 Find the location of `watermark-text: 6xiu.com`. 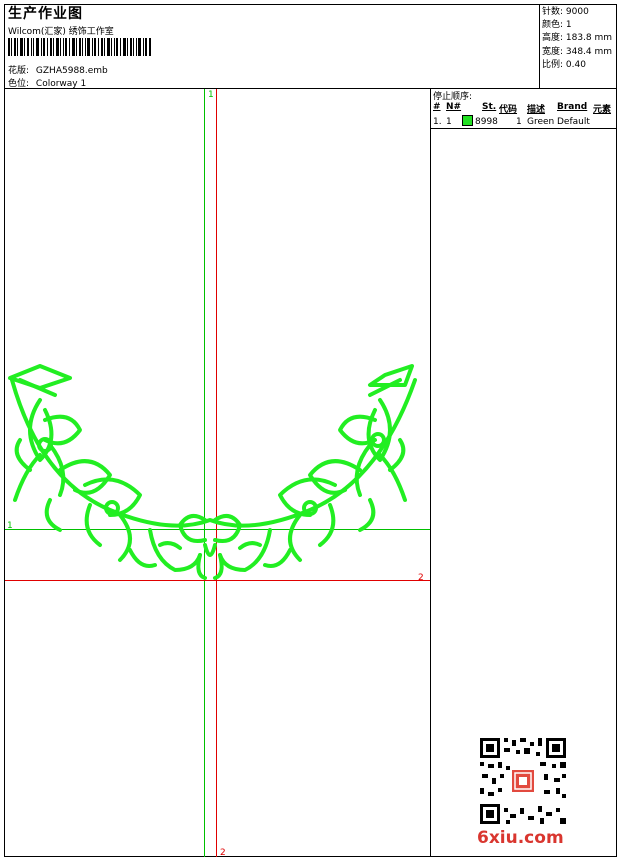

watermark-text: 6xiu.com is located at coordinates (520, 838).